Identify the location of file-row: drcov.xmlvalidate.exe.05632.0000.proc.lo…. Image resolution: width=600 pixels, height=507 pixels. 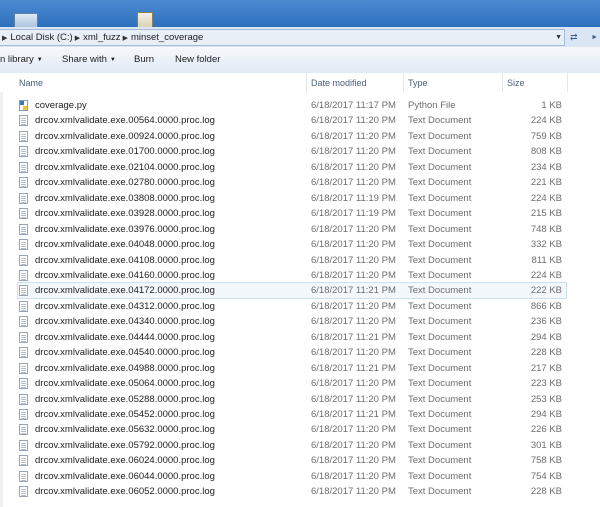
(292, 429).